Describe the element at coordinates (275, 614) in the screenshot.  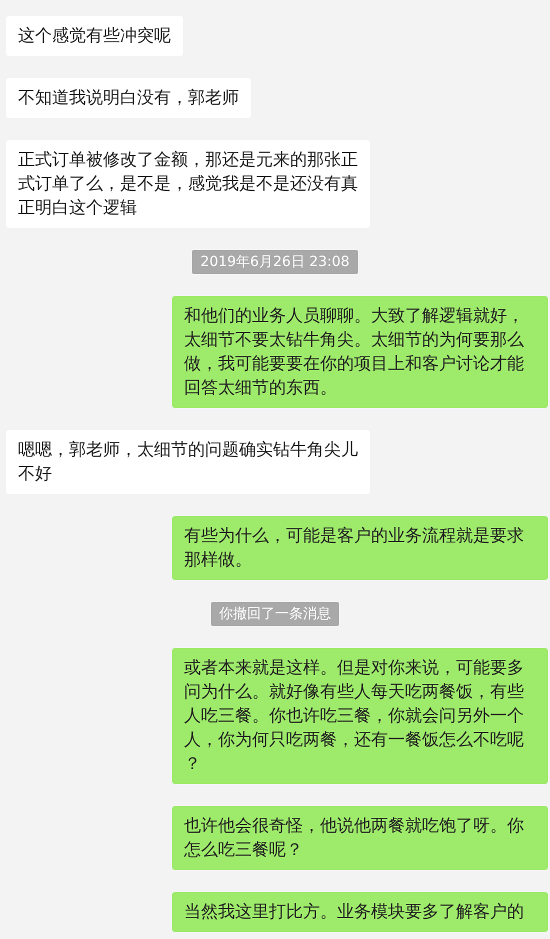
I see `system-notice: 你撤回了一条消息` at that location.